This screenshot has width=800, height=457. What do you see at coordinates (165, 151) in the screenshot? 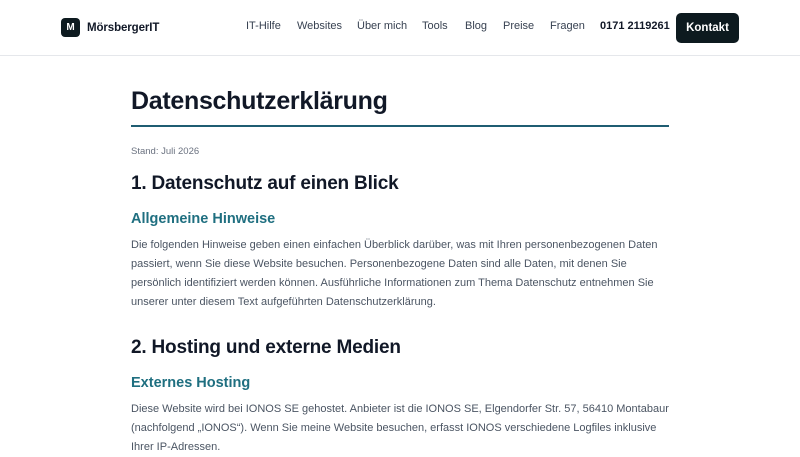
I see `stand-date: Stand: Juli 2026` at bounding box center [165, 151].